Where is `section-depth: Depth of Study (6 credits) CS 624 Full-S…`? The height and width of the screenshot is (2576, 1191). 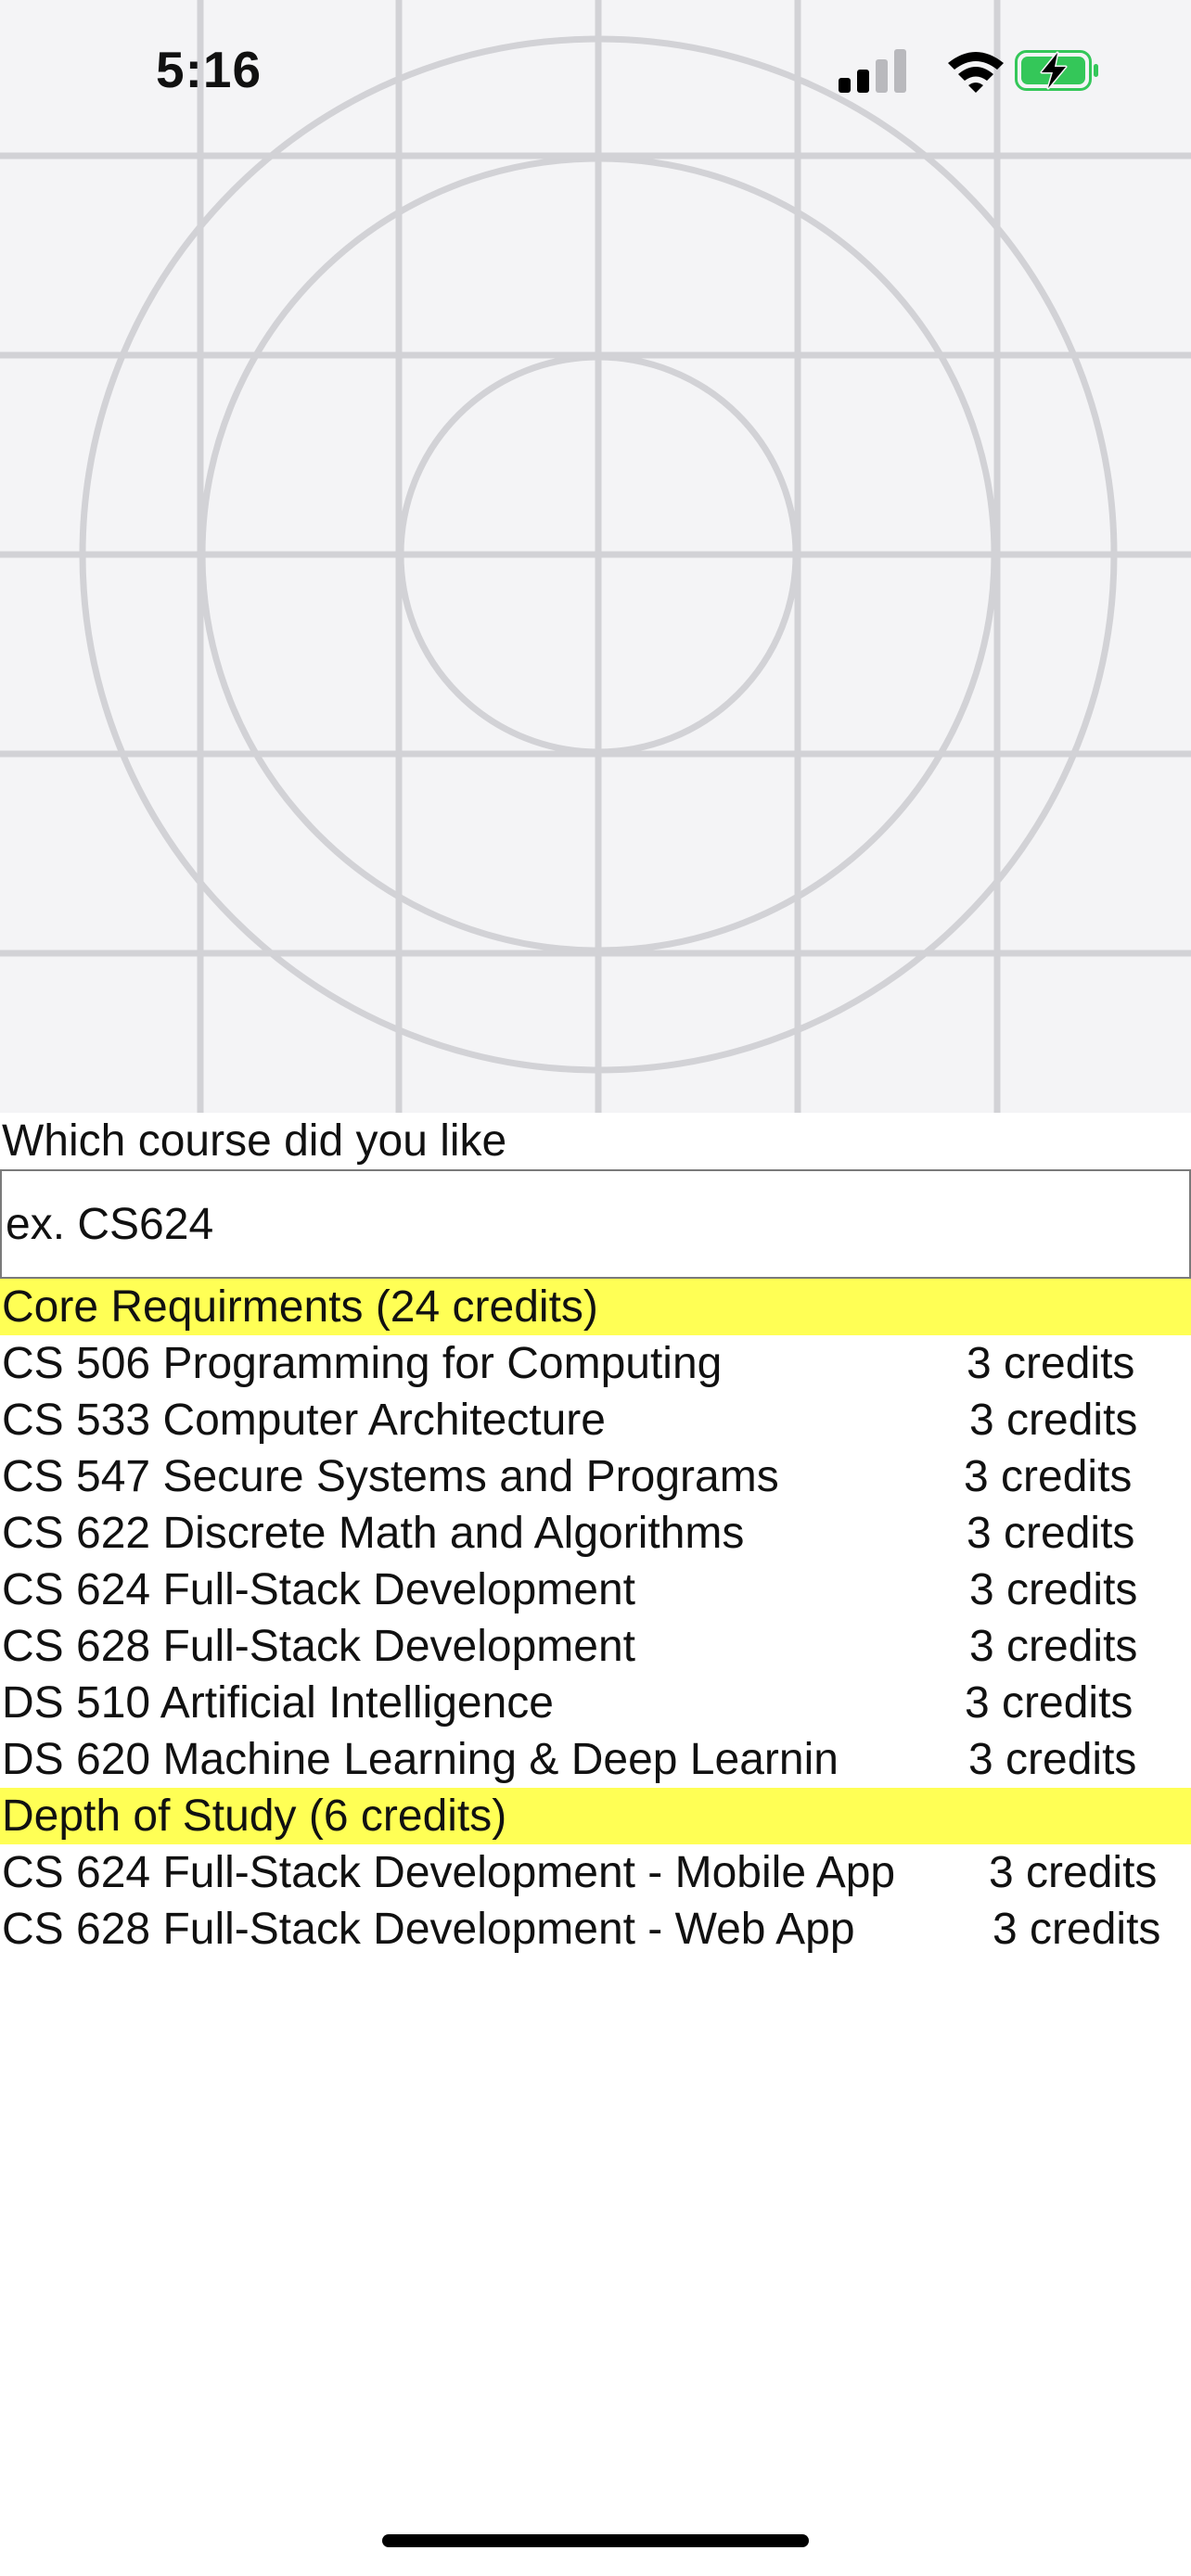 section-depth: Depth of Study (6 credits) CS 624 Full-S… is located at coordinates (595, 1873).